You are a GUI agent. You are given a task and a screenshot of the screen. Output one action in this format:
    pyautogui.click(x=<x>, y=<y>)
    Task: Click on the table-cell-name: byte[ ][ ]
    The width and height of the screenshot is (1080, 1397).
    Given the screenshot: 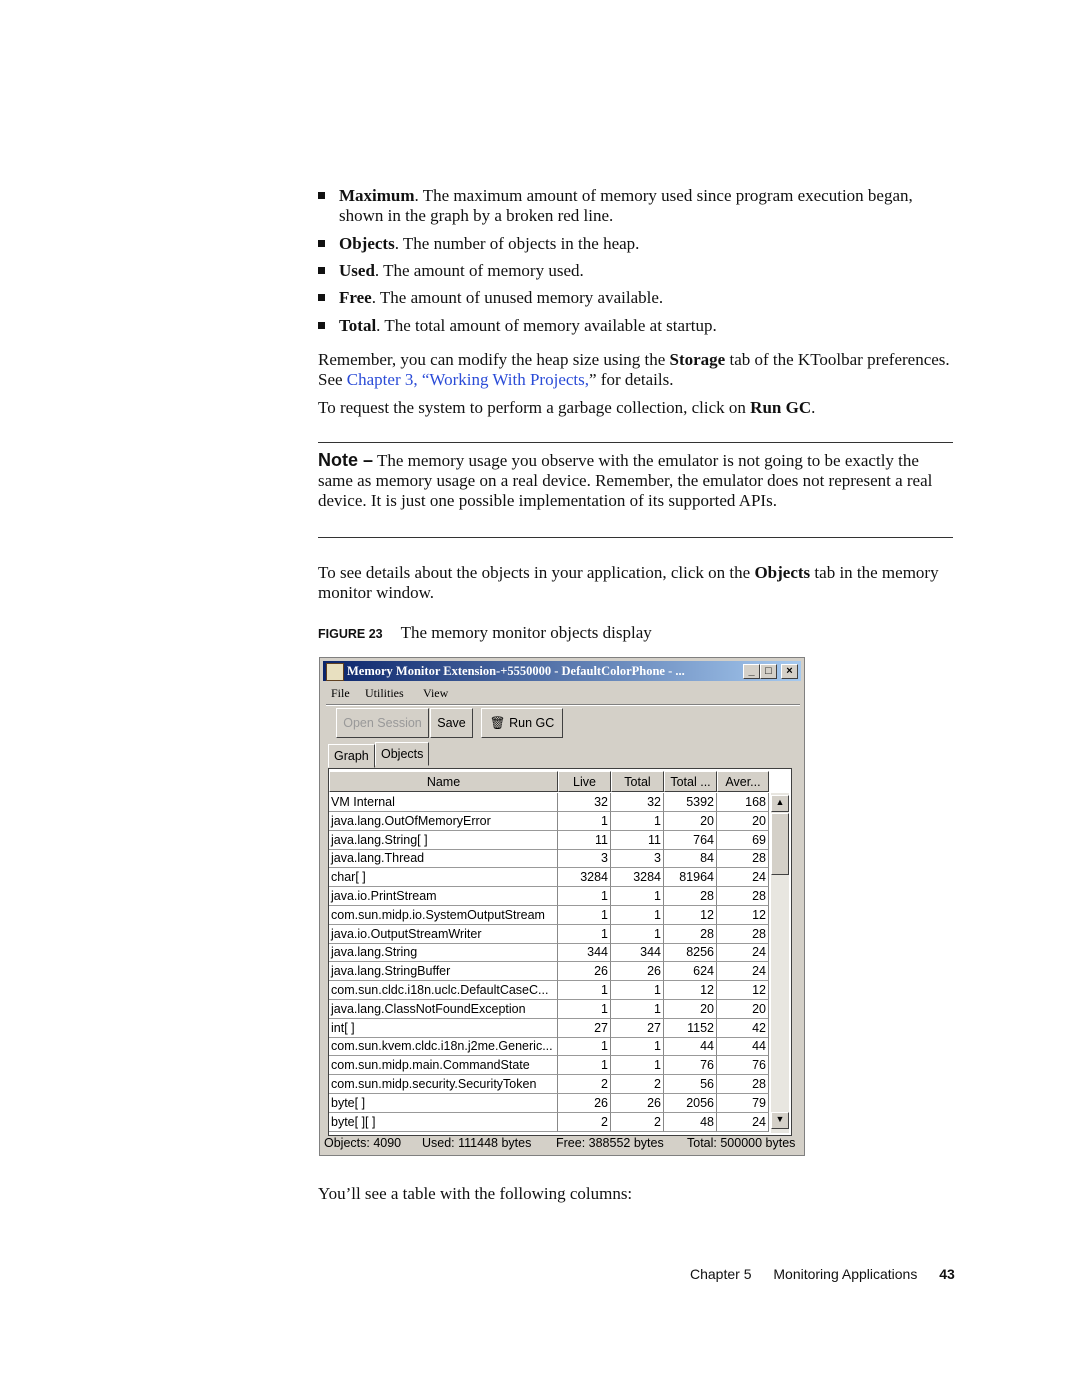 What is the action you would take?
    pyautogui.click(x=443, y=1122)
    